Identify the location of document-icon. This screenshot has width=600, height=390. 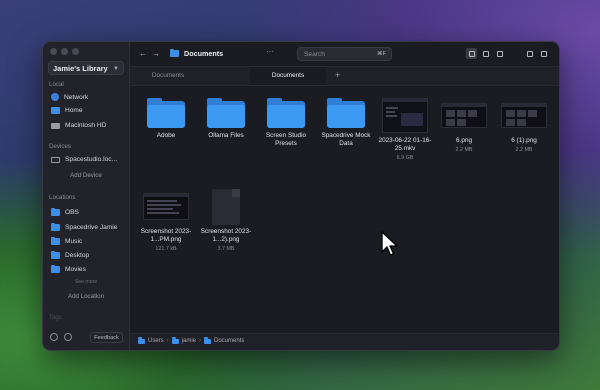
(226, 207).